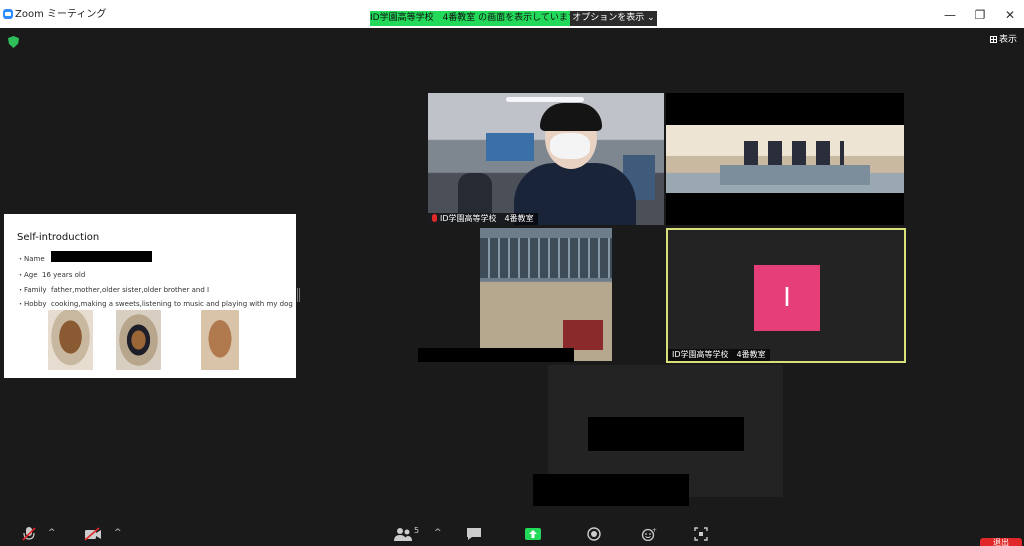 This screenshot has width=1024, height=546. I want to click on chat-button, so click(474, 533).